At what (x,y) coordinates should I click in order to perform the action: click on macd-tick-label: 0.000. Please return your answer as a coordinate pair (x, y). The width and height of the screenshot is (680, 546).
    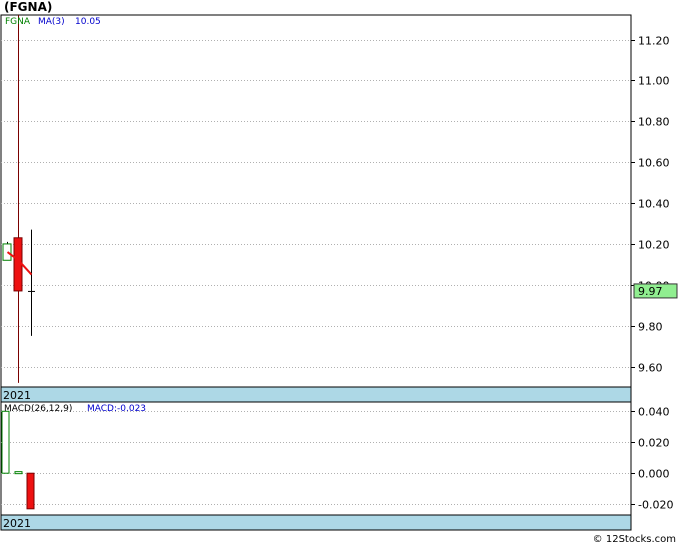
    Looking at the image, I should click on (654, 474).